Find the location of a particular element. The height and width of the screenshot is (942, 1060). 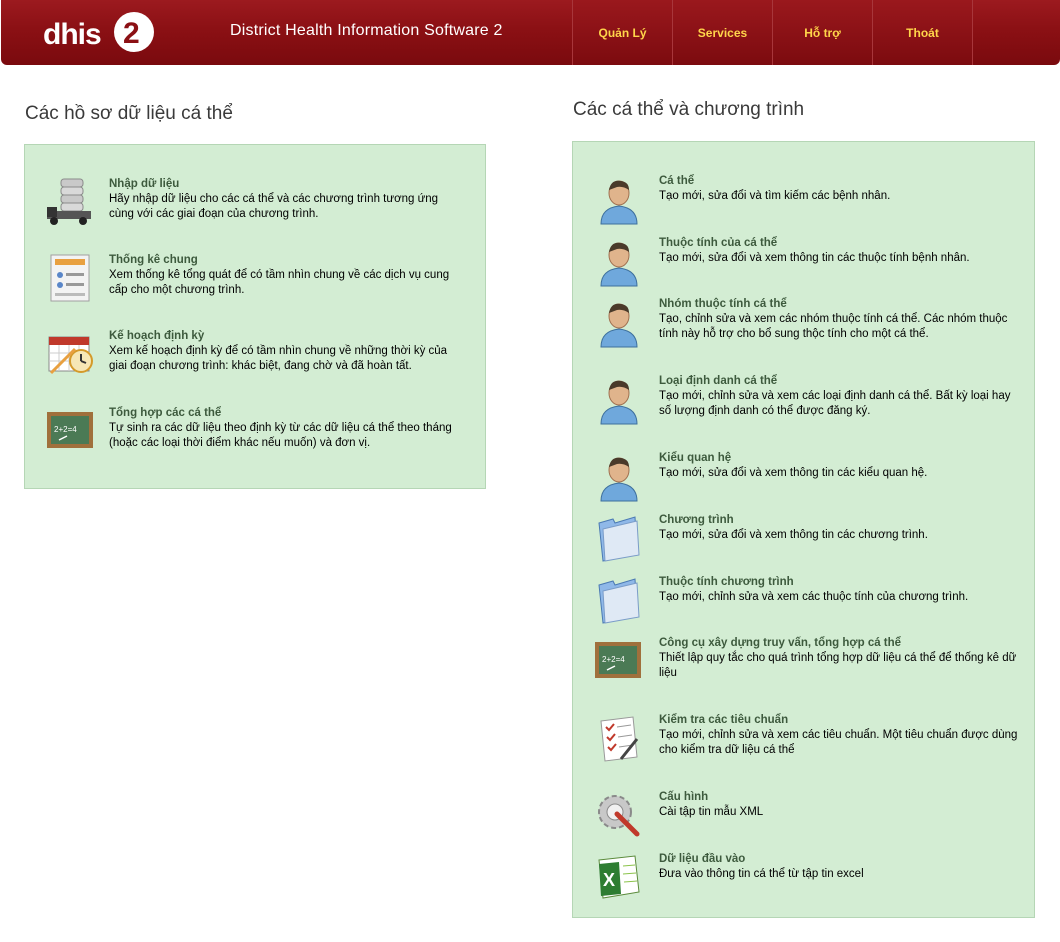

item-title: Thống kê chung is located at coordinates (153, 260).